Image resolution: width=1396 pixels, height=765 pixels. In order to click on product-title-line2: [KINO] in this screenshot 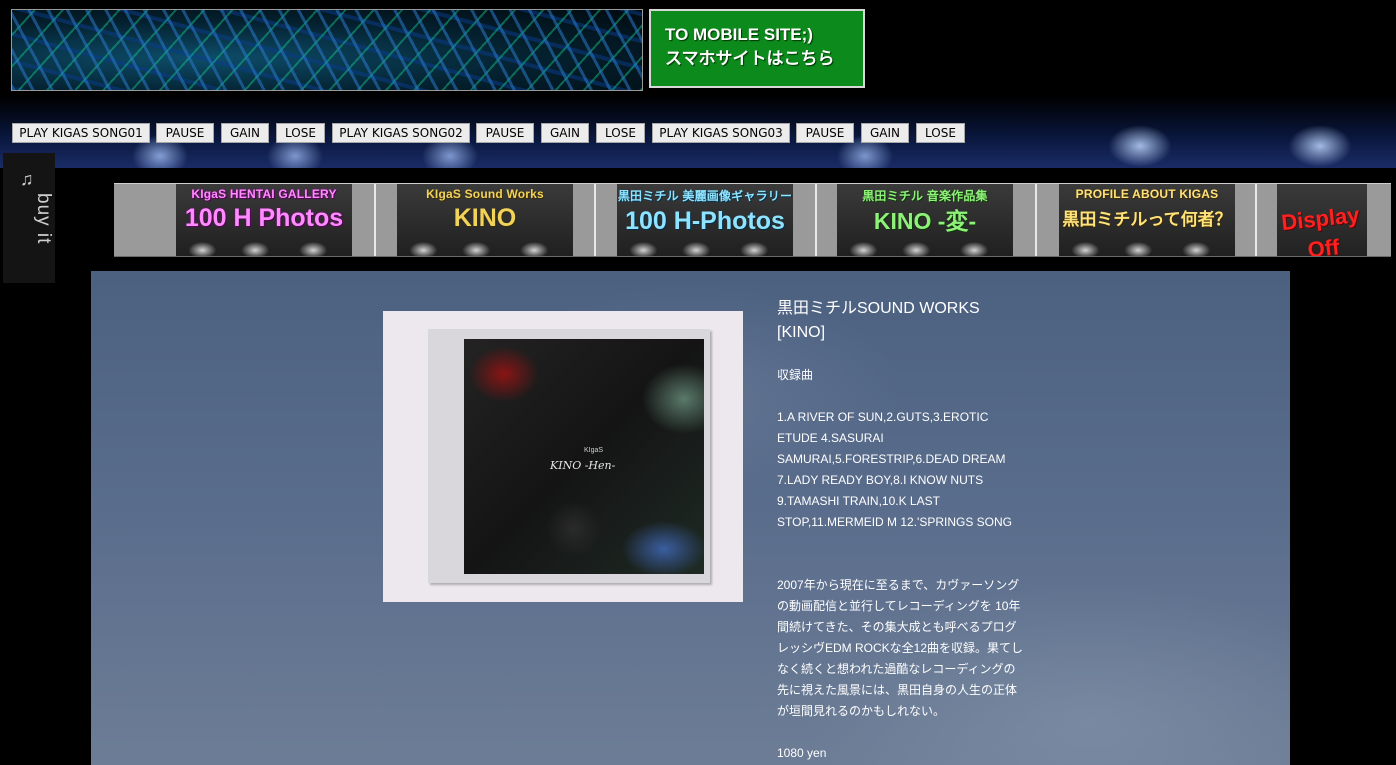, I will do `click(801, 332)`.